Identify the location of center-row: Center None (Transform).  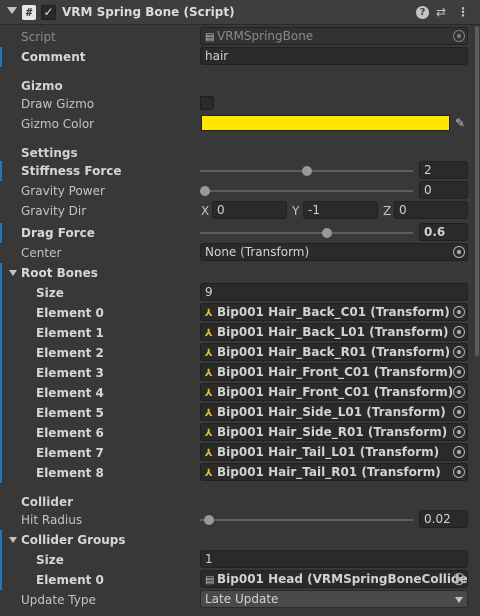
(237, 253).